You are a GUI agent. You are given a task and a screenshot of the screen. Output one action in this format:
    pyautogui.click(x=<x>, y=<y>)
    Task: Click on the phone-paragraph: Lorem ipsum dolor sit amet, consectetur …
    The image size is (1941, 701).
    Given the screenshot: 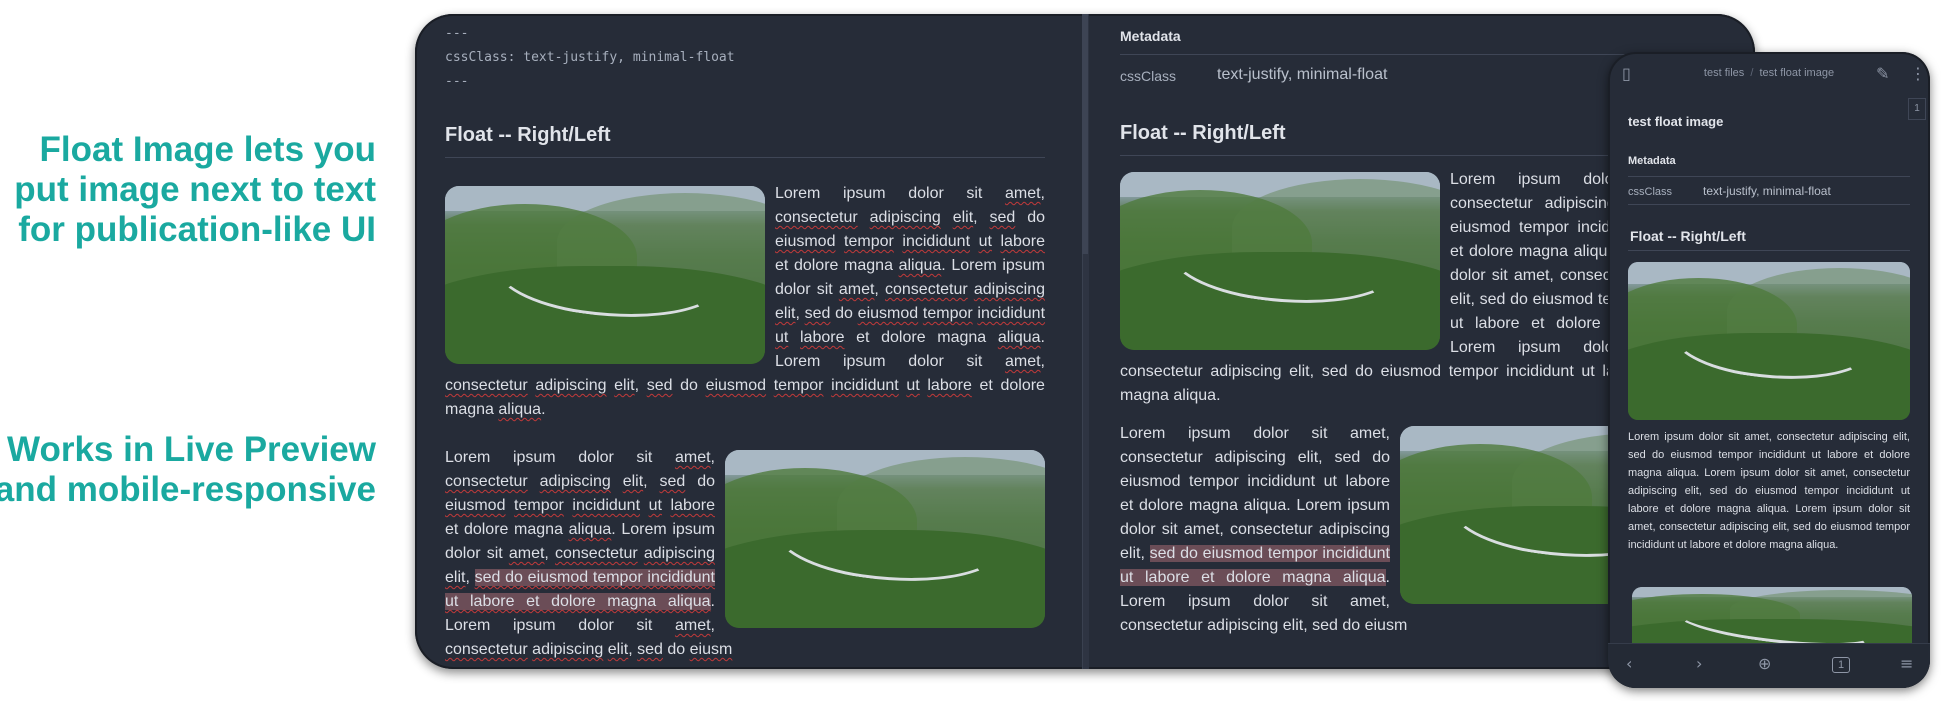 What is the action you would take?
    pyautogui.click(x=1769, y=491)
    